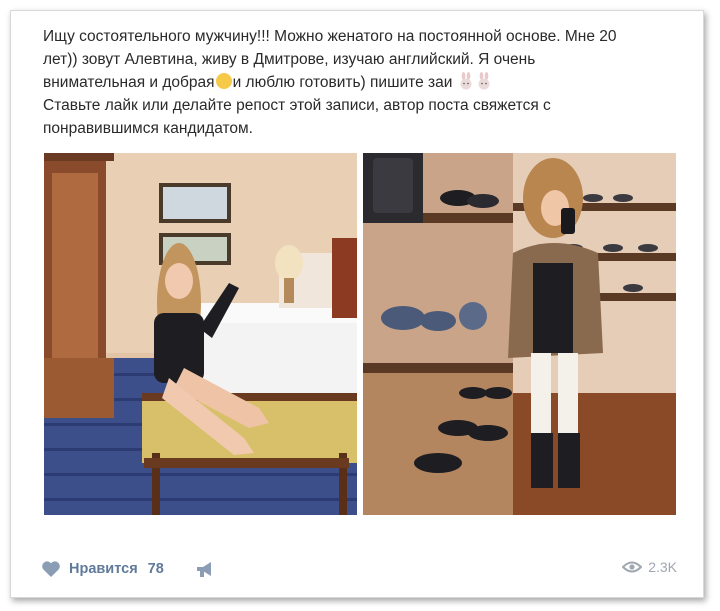 The width and height of the screenshot is (720, 611). I want to click on post-footer: Нравится 78 2.3K, so click(357, 569).